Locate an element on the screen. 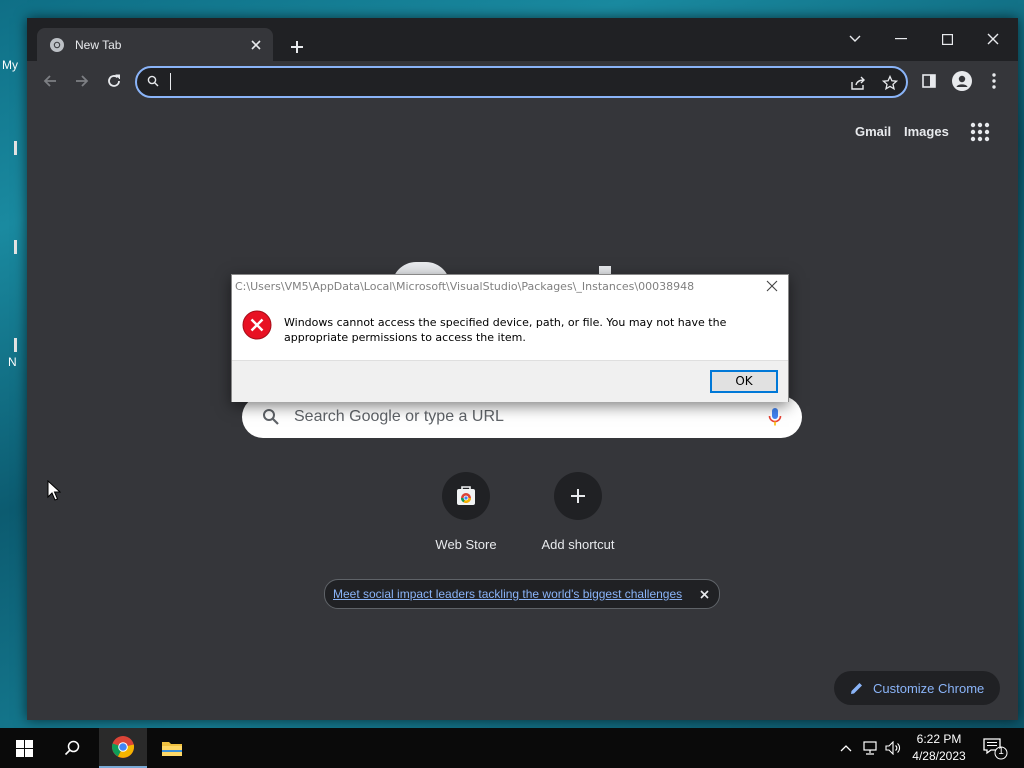 The width and height of the screenshot is (1024, 768). action-center-button: 1 is located at coordinates (995, 748).